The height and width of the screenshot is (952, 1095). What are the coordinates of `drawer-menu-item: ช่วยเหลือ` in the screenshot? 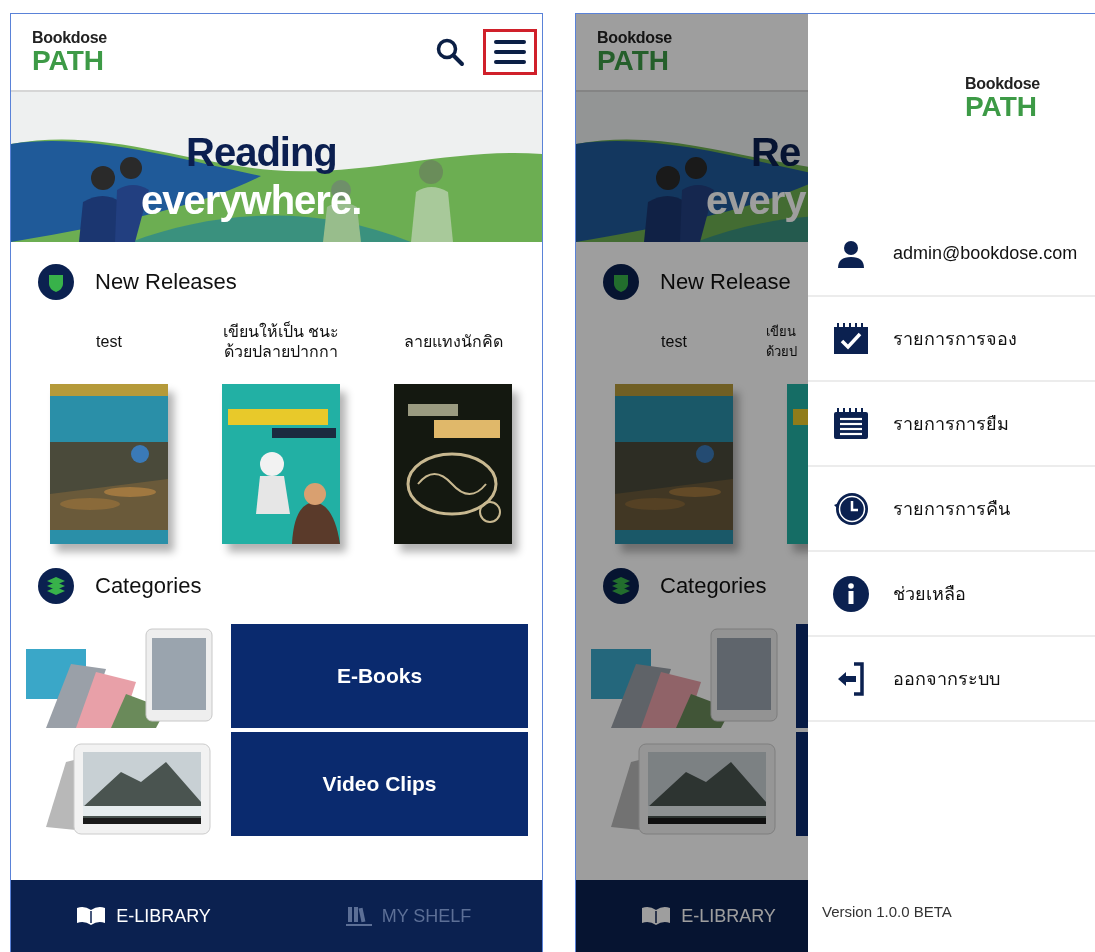 It's located at (951, 594).